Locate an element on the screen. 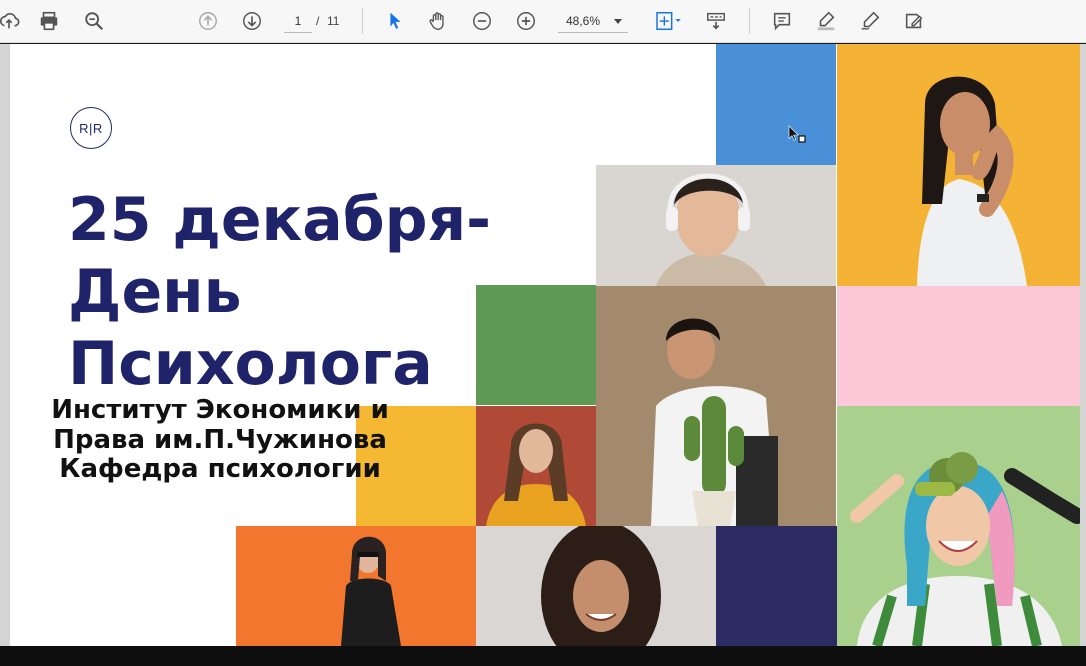  page-down-icon is located at coordinates (252, 21).